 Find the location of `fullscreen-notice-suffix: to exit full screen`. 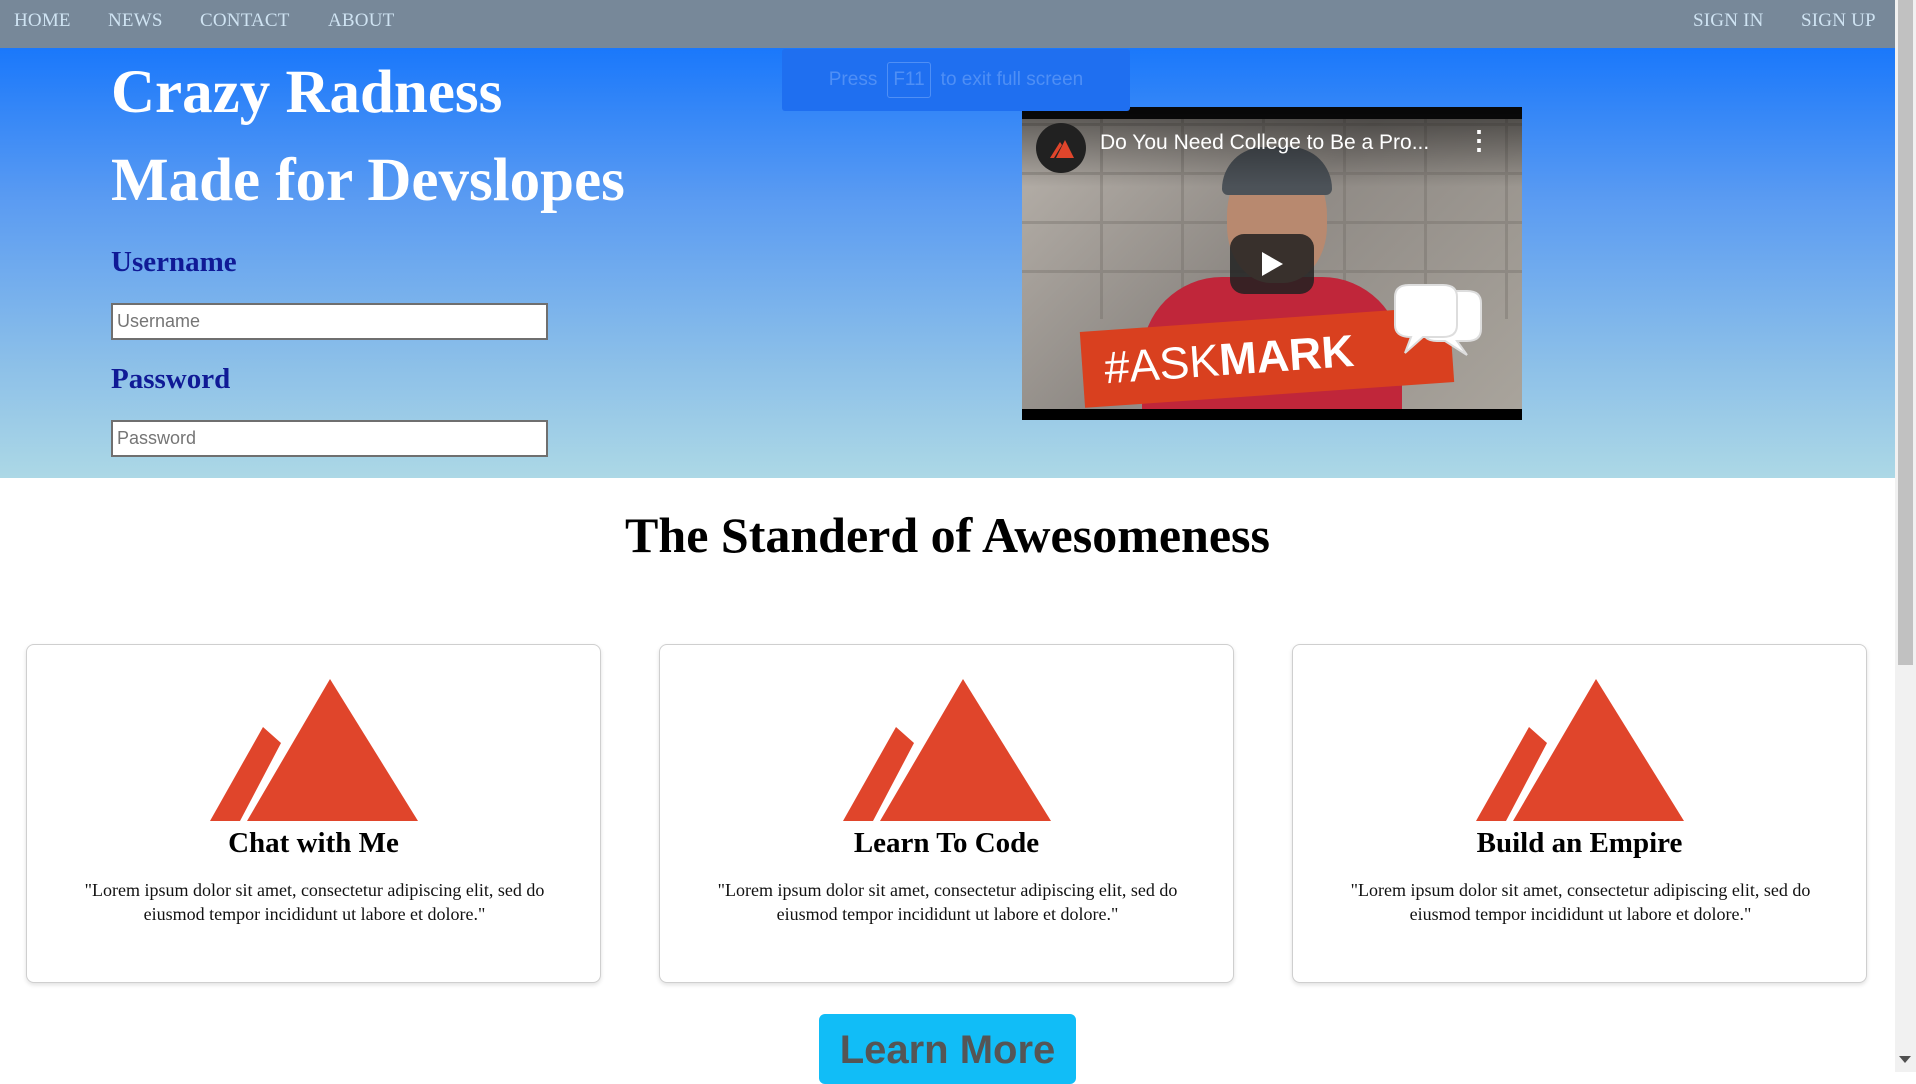

fullscreen-notice-suffix: to exit full screen is located at coordinates (1012, 79).